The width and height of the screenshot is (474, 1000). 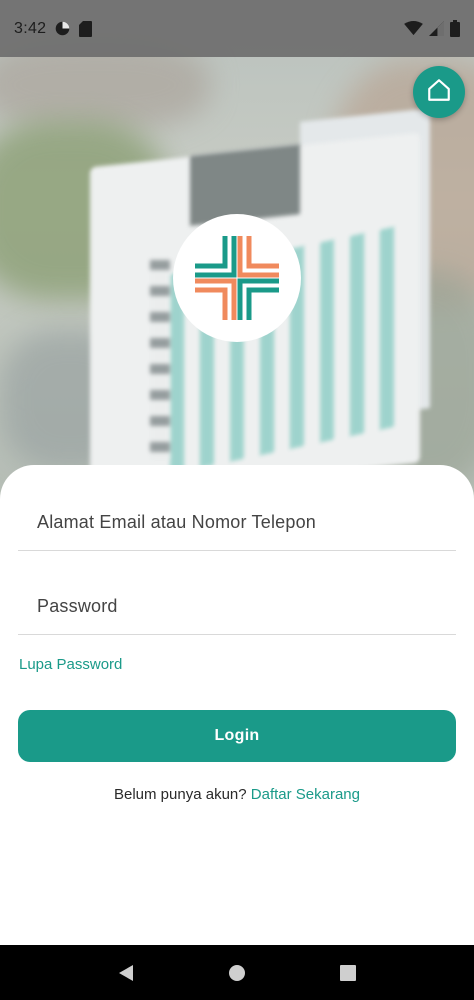 What do you see at coordinates (237, 28) in the screenshot?
I see `status-bar: 3:42` at bounding box center [237, 28].